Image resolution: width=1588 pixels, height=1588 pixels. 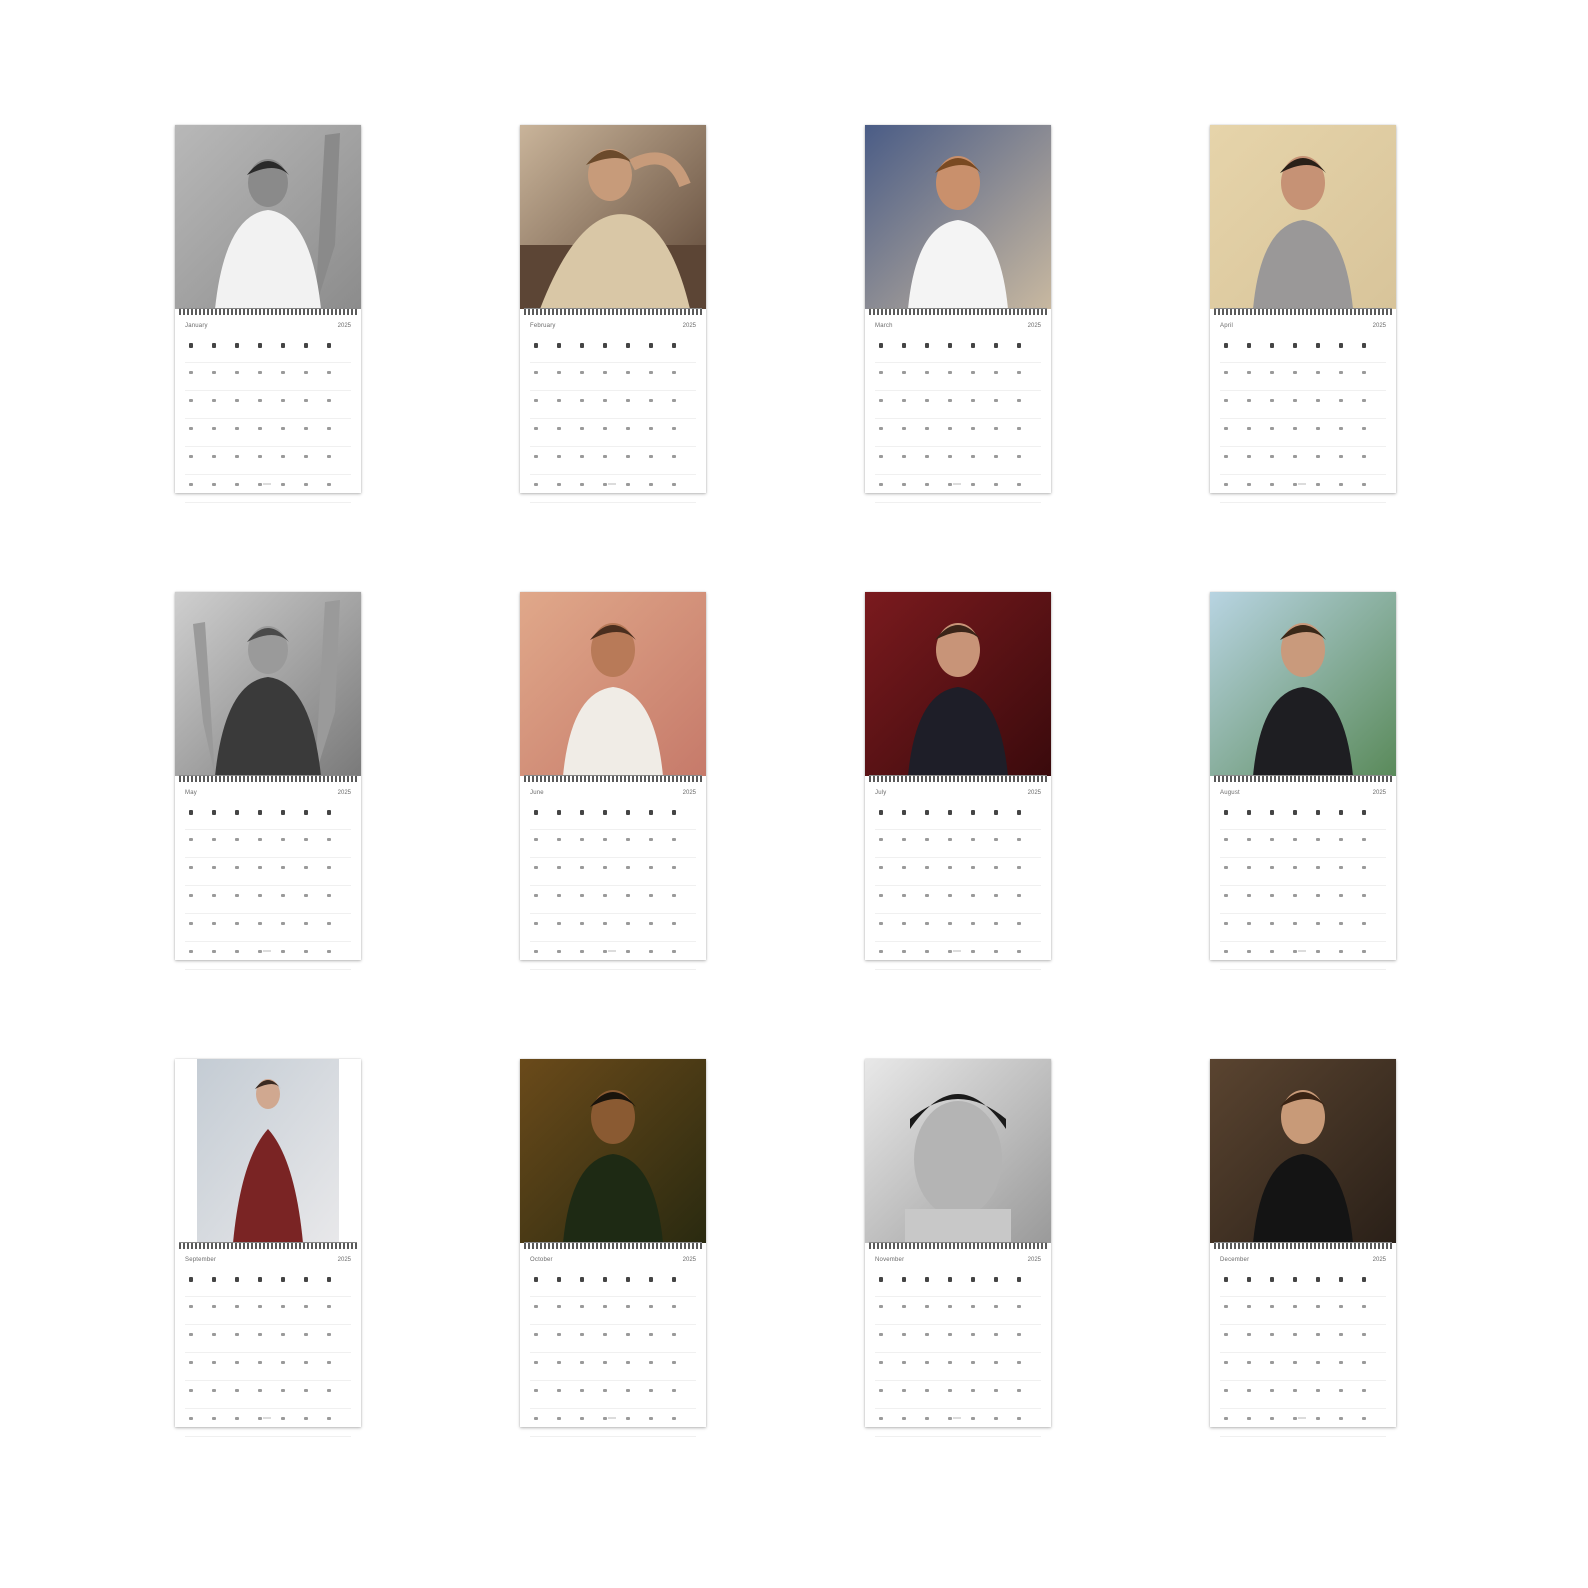 I want to click on calendar-page-august: August 2025, so click(x=1303, y=781).